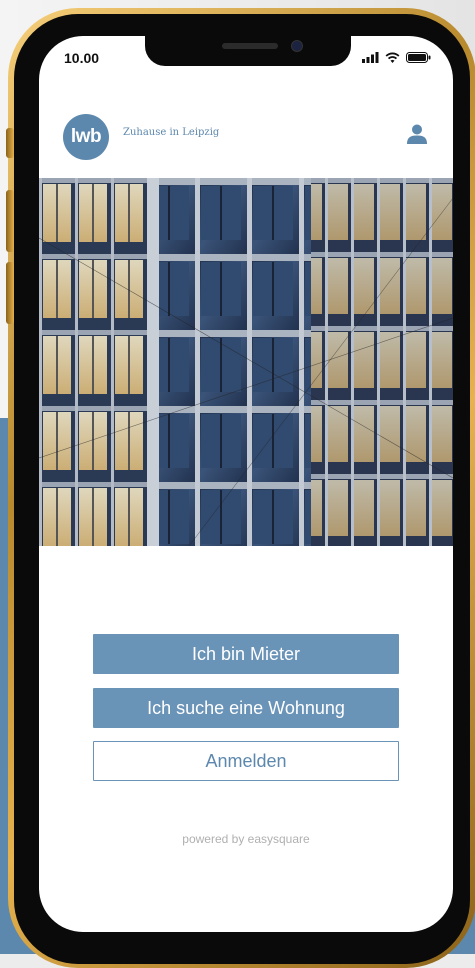  What do you see at coordinates (370, 57) in the screenshot?
I see `signal-icon` at bounding box center [370, 57].